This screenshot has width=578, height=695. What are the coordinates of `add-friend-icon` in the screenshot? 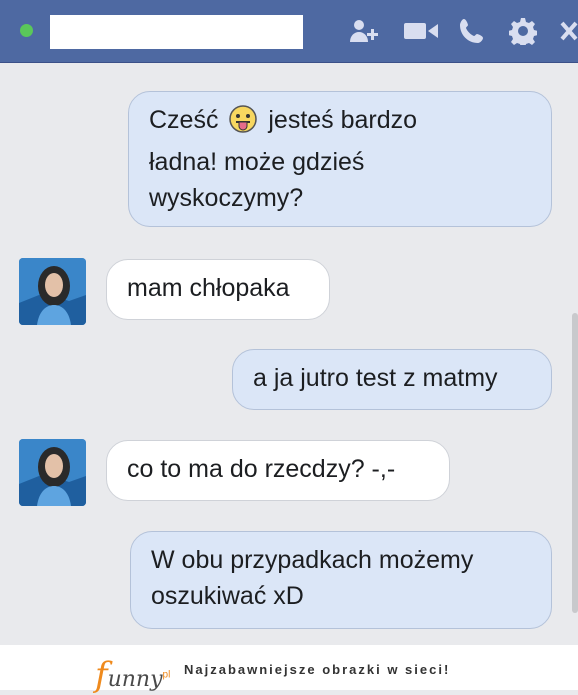 It's located at (364, 31).